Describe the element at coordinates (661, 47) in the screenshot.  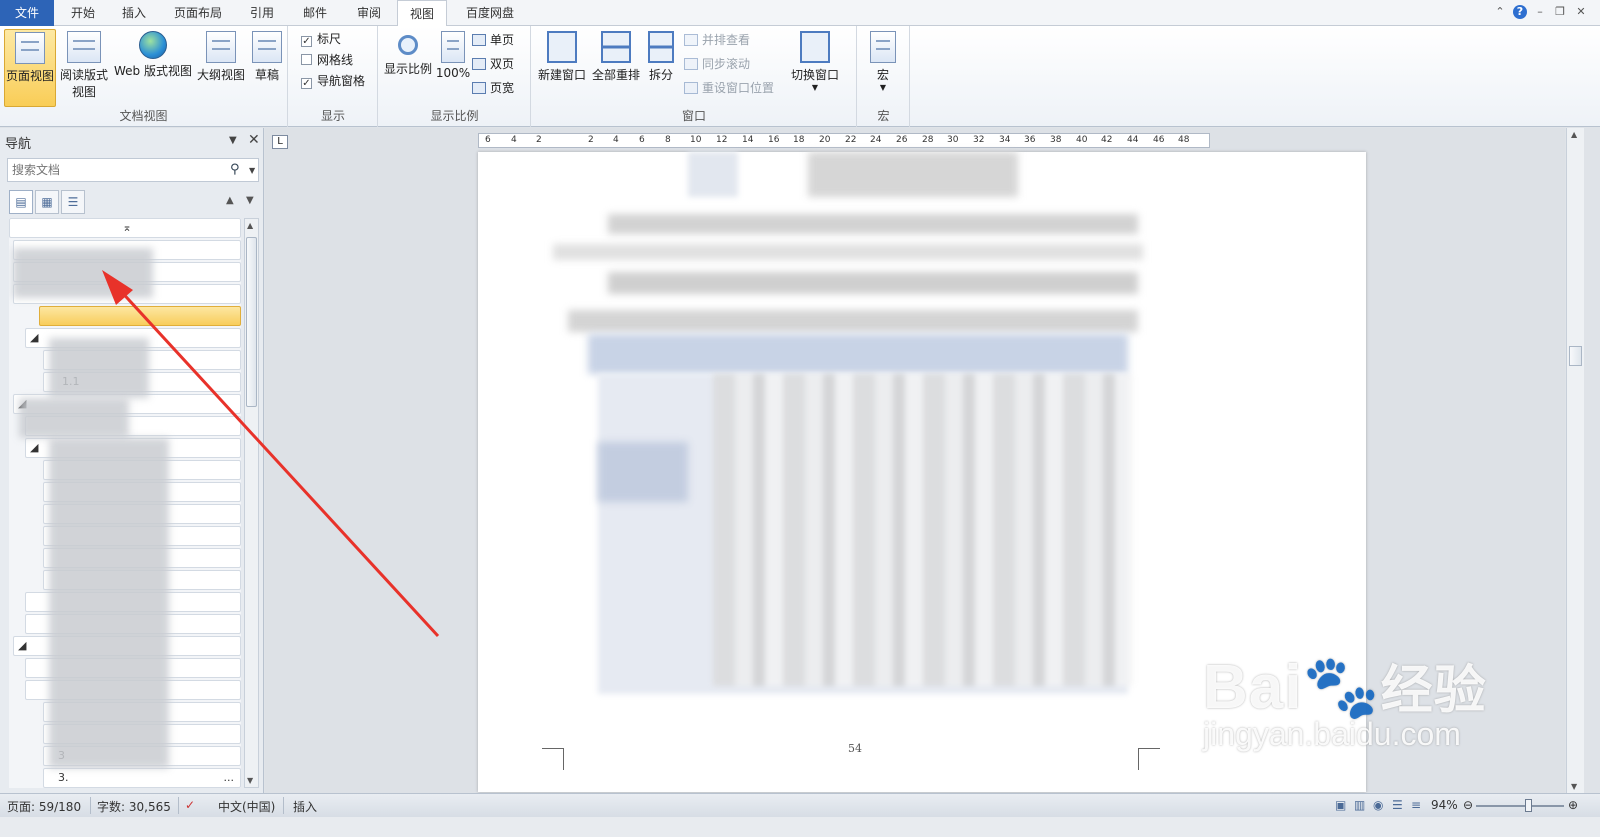
I see `split-icon` at that location.